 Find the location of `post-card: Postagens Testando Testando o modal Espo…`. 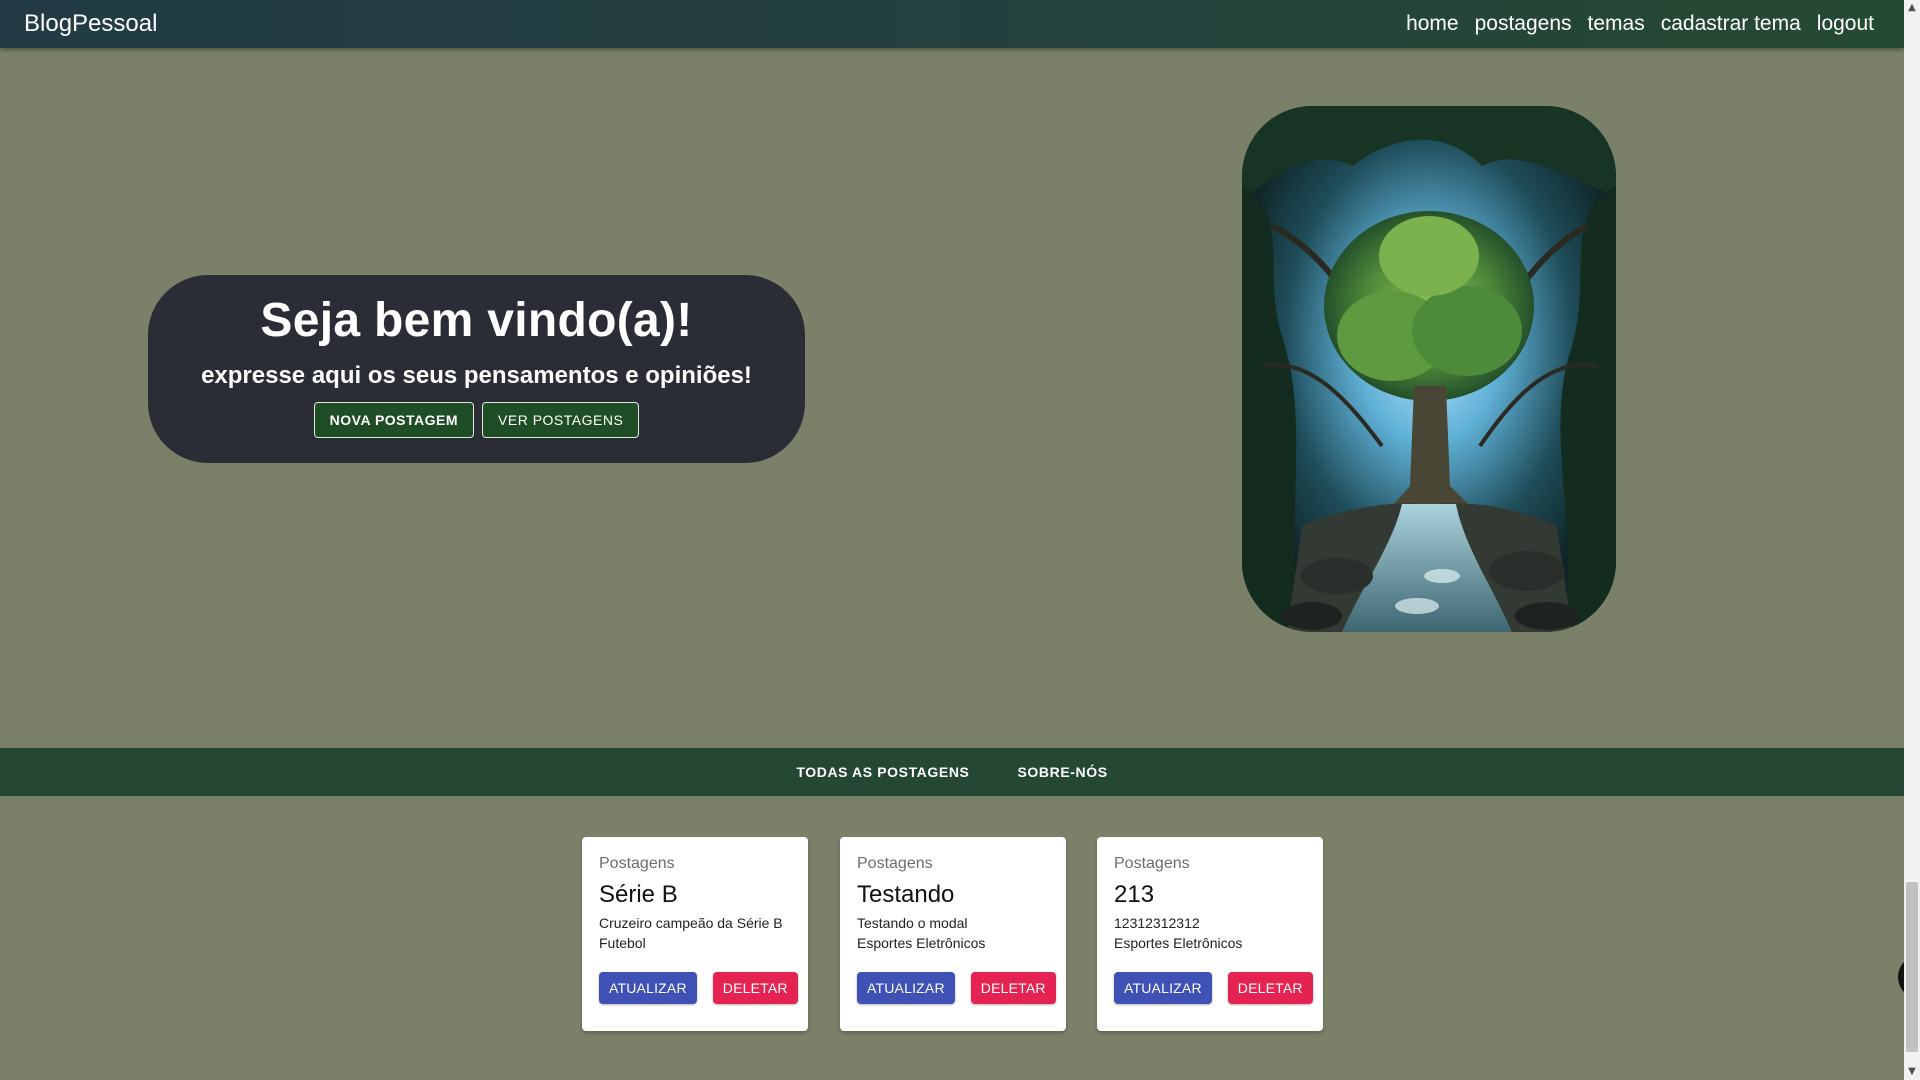

post-card: Postagens Testando Testando o modal Espo… is located at coordinates (953, 934).